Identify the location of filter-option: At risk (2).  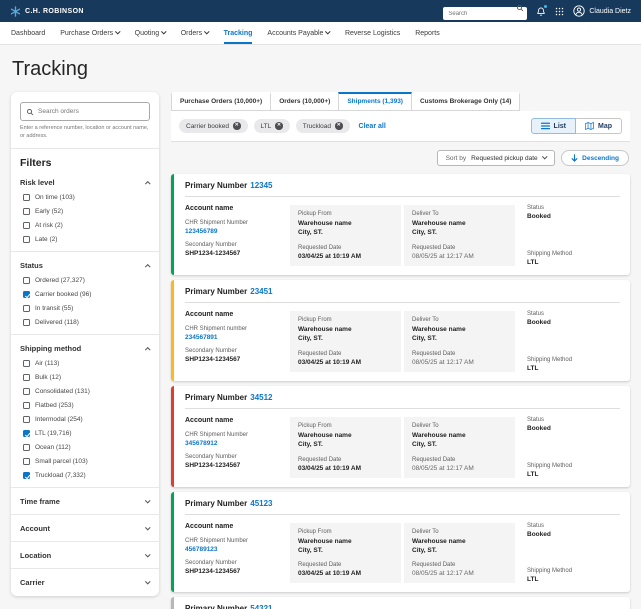
(86, 226).